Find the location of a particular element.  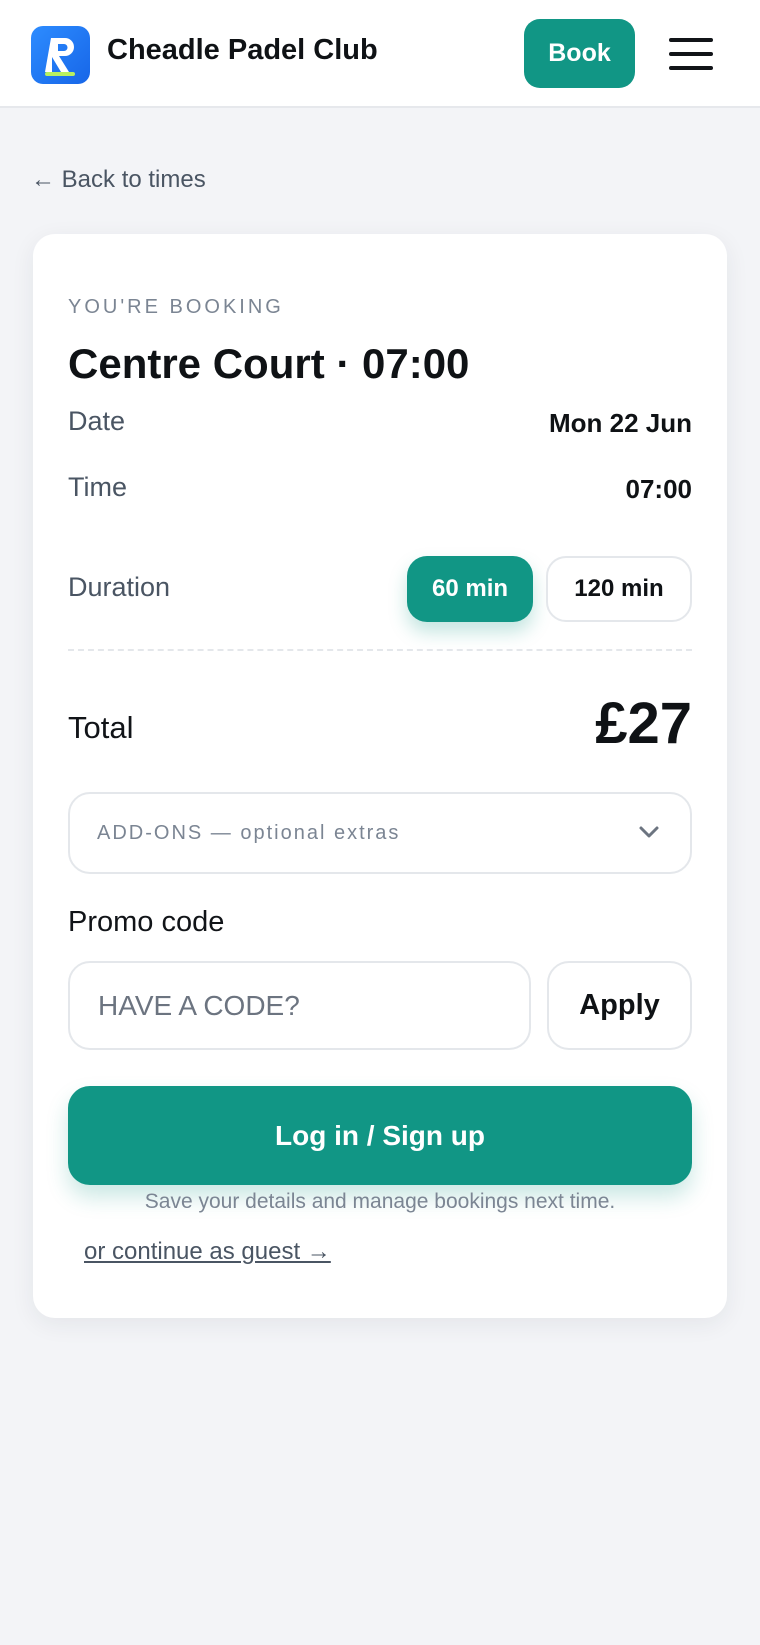

continue-as-guest-link: or continue as guest → is located at coordinates (207, 1252).